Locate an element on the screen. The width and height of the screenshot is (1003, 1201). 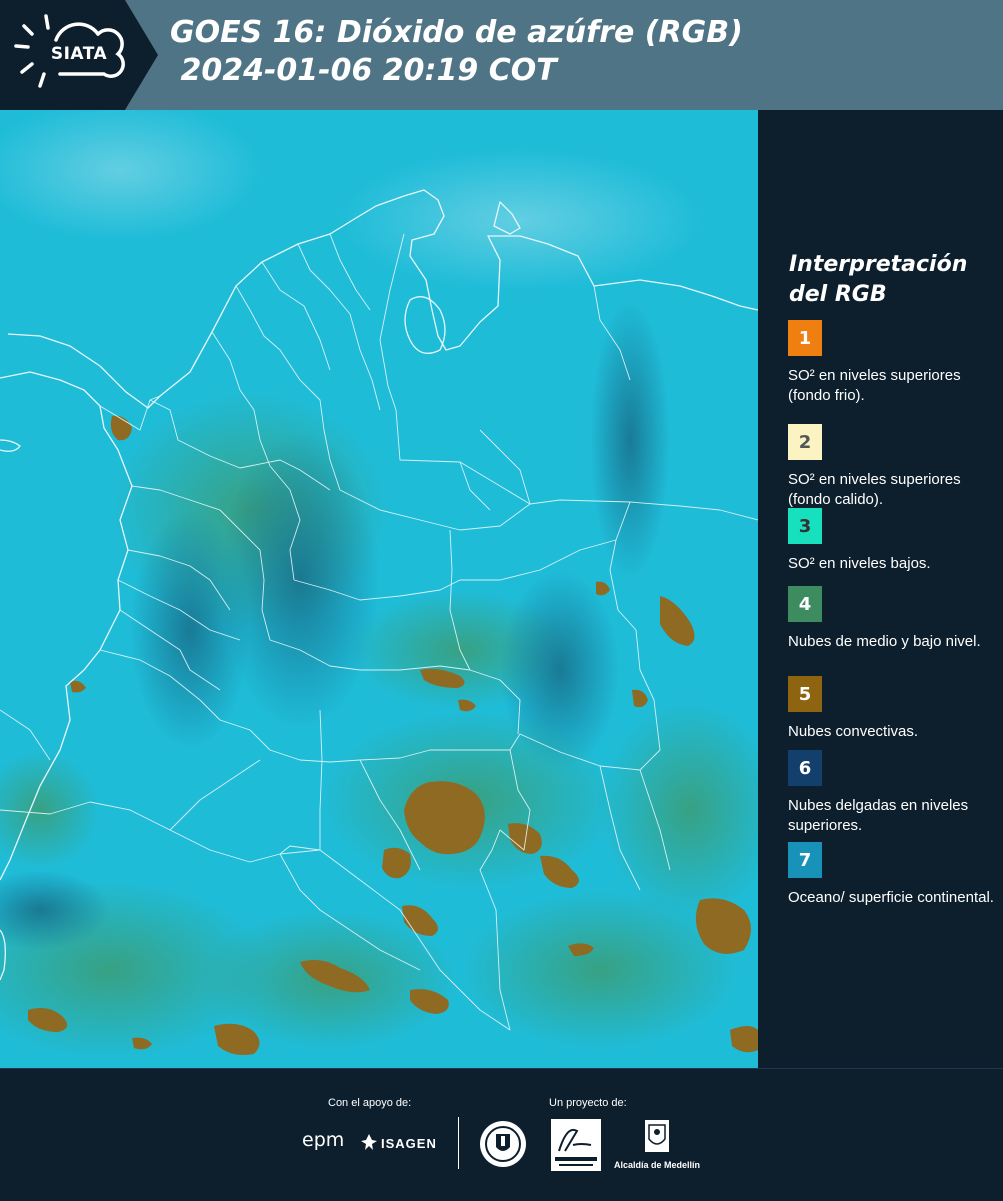
title-line-1: GOES 16: Dióxido de azúfre (RGB) is located at coordinates (456, 32).